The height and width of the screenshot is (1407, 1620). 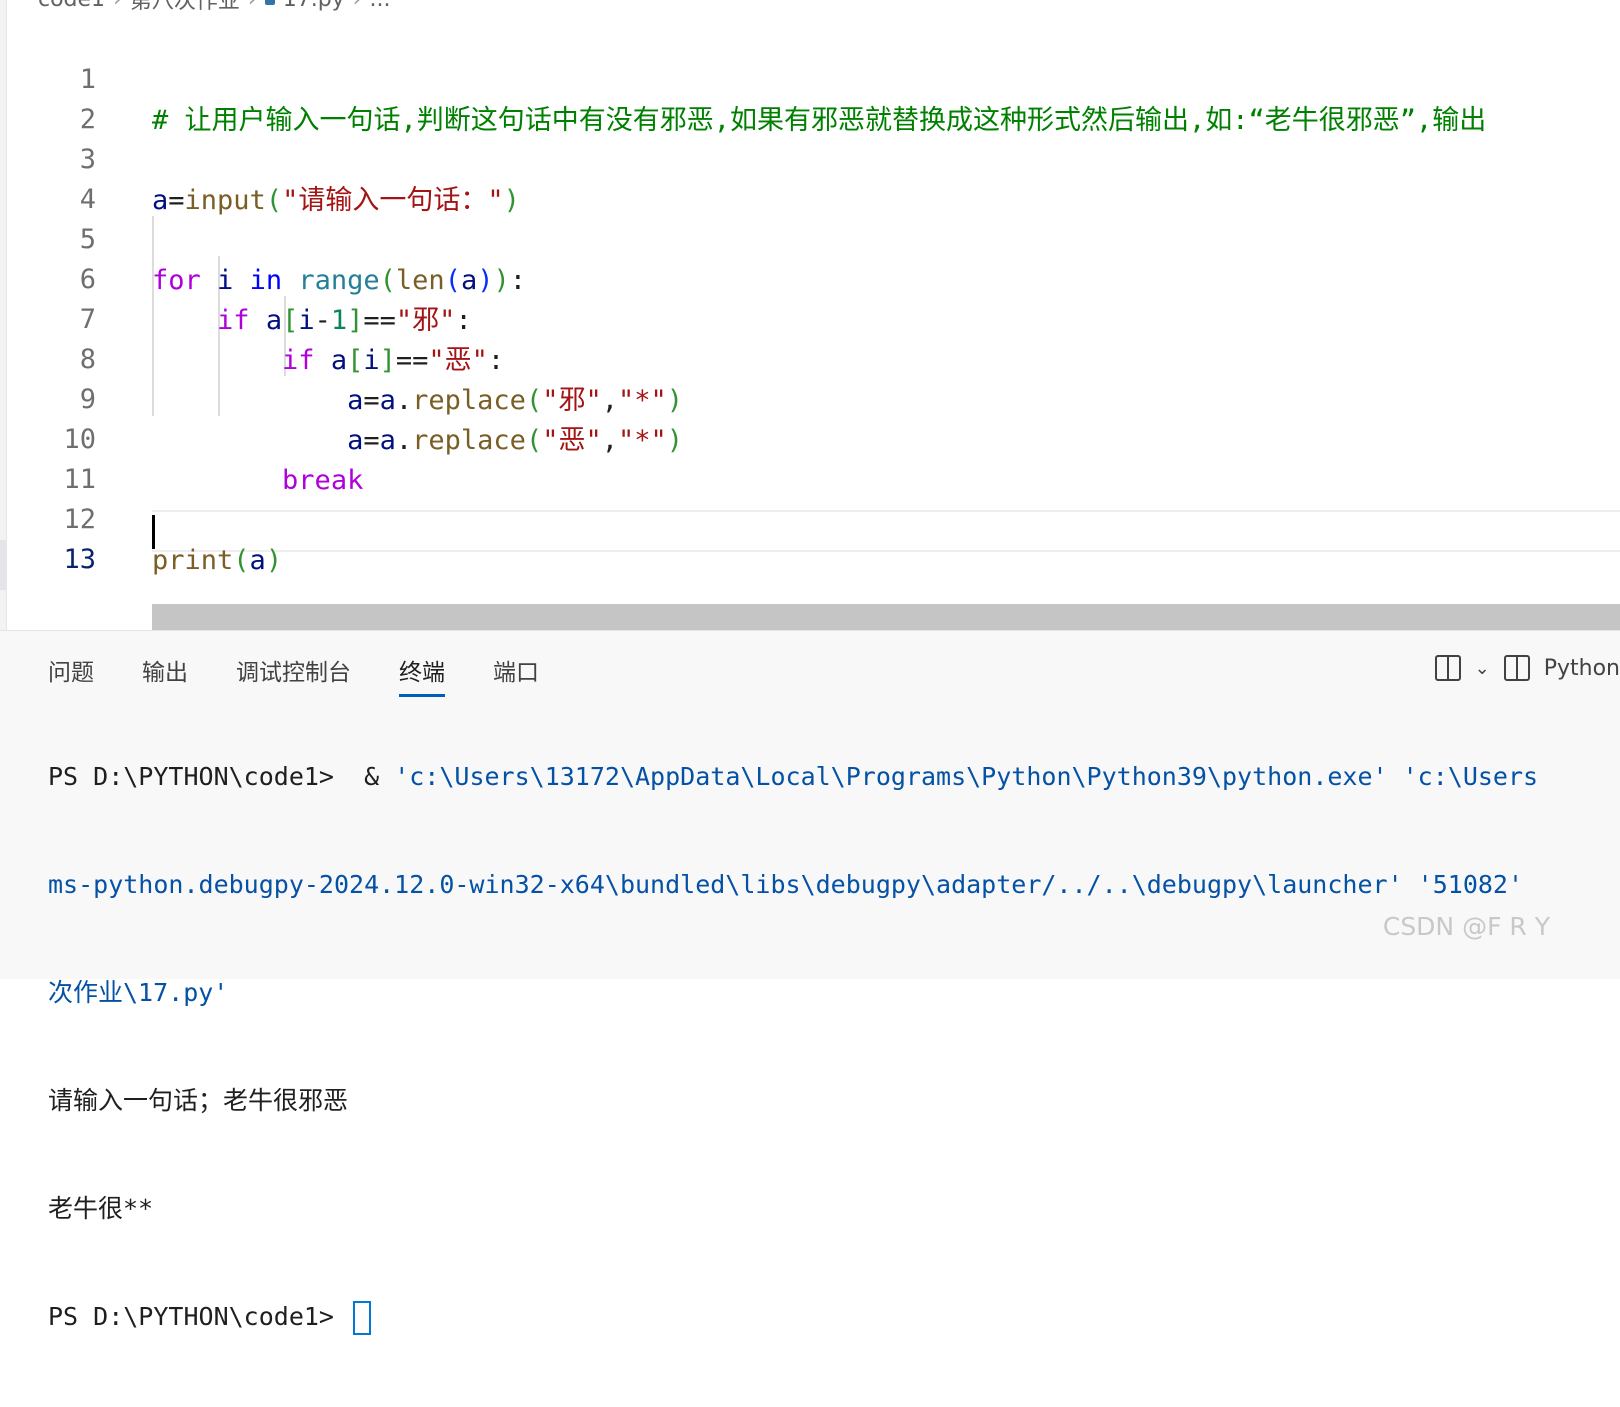 What do you see at coordinates (314, 6) in the screenshot?
I see `breadcrumb-file: 17.py` at bounding box center [314, 6].